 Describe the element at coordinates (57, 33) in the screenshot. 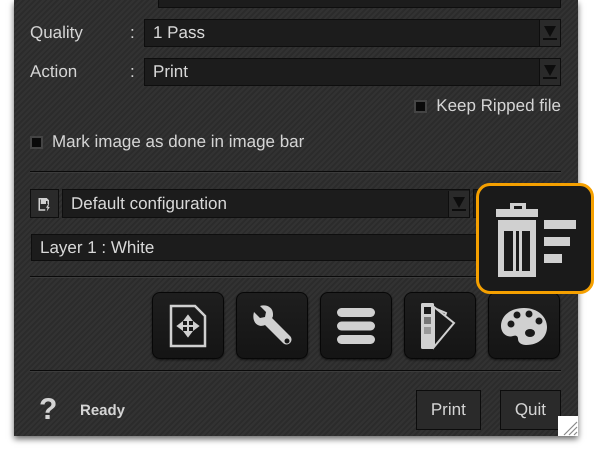

I see `field-label: Quality` at that location.